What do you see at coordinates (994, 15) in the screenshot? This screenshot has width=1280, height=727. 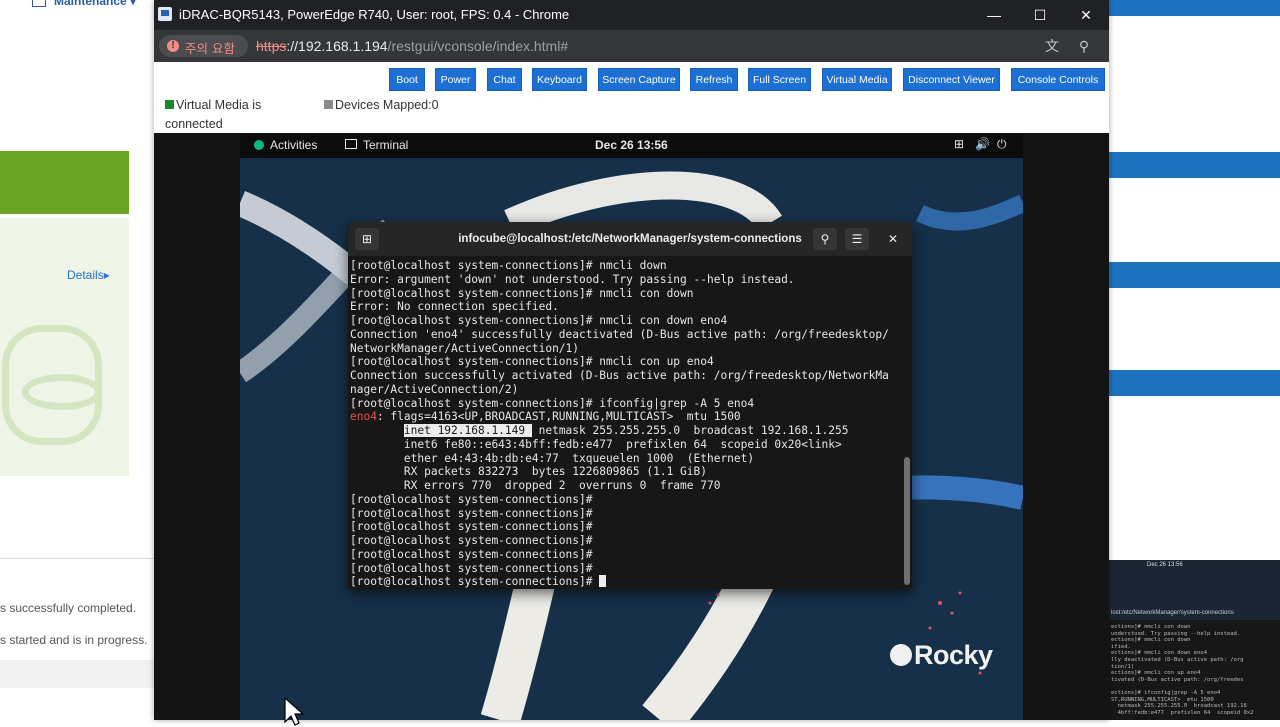 I see `minimize-button: —` at bounding box center [994, 15].